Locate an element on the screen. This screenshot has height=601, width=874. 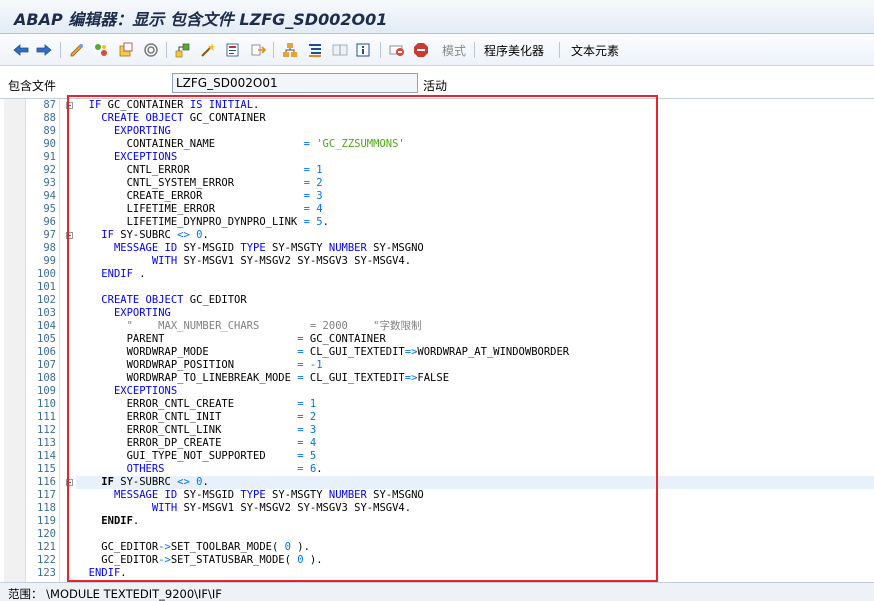
line-number: 93 is located at coordinates (49, 183).